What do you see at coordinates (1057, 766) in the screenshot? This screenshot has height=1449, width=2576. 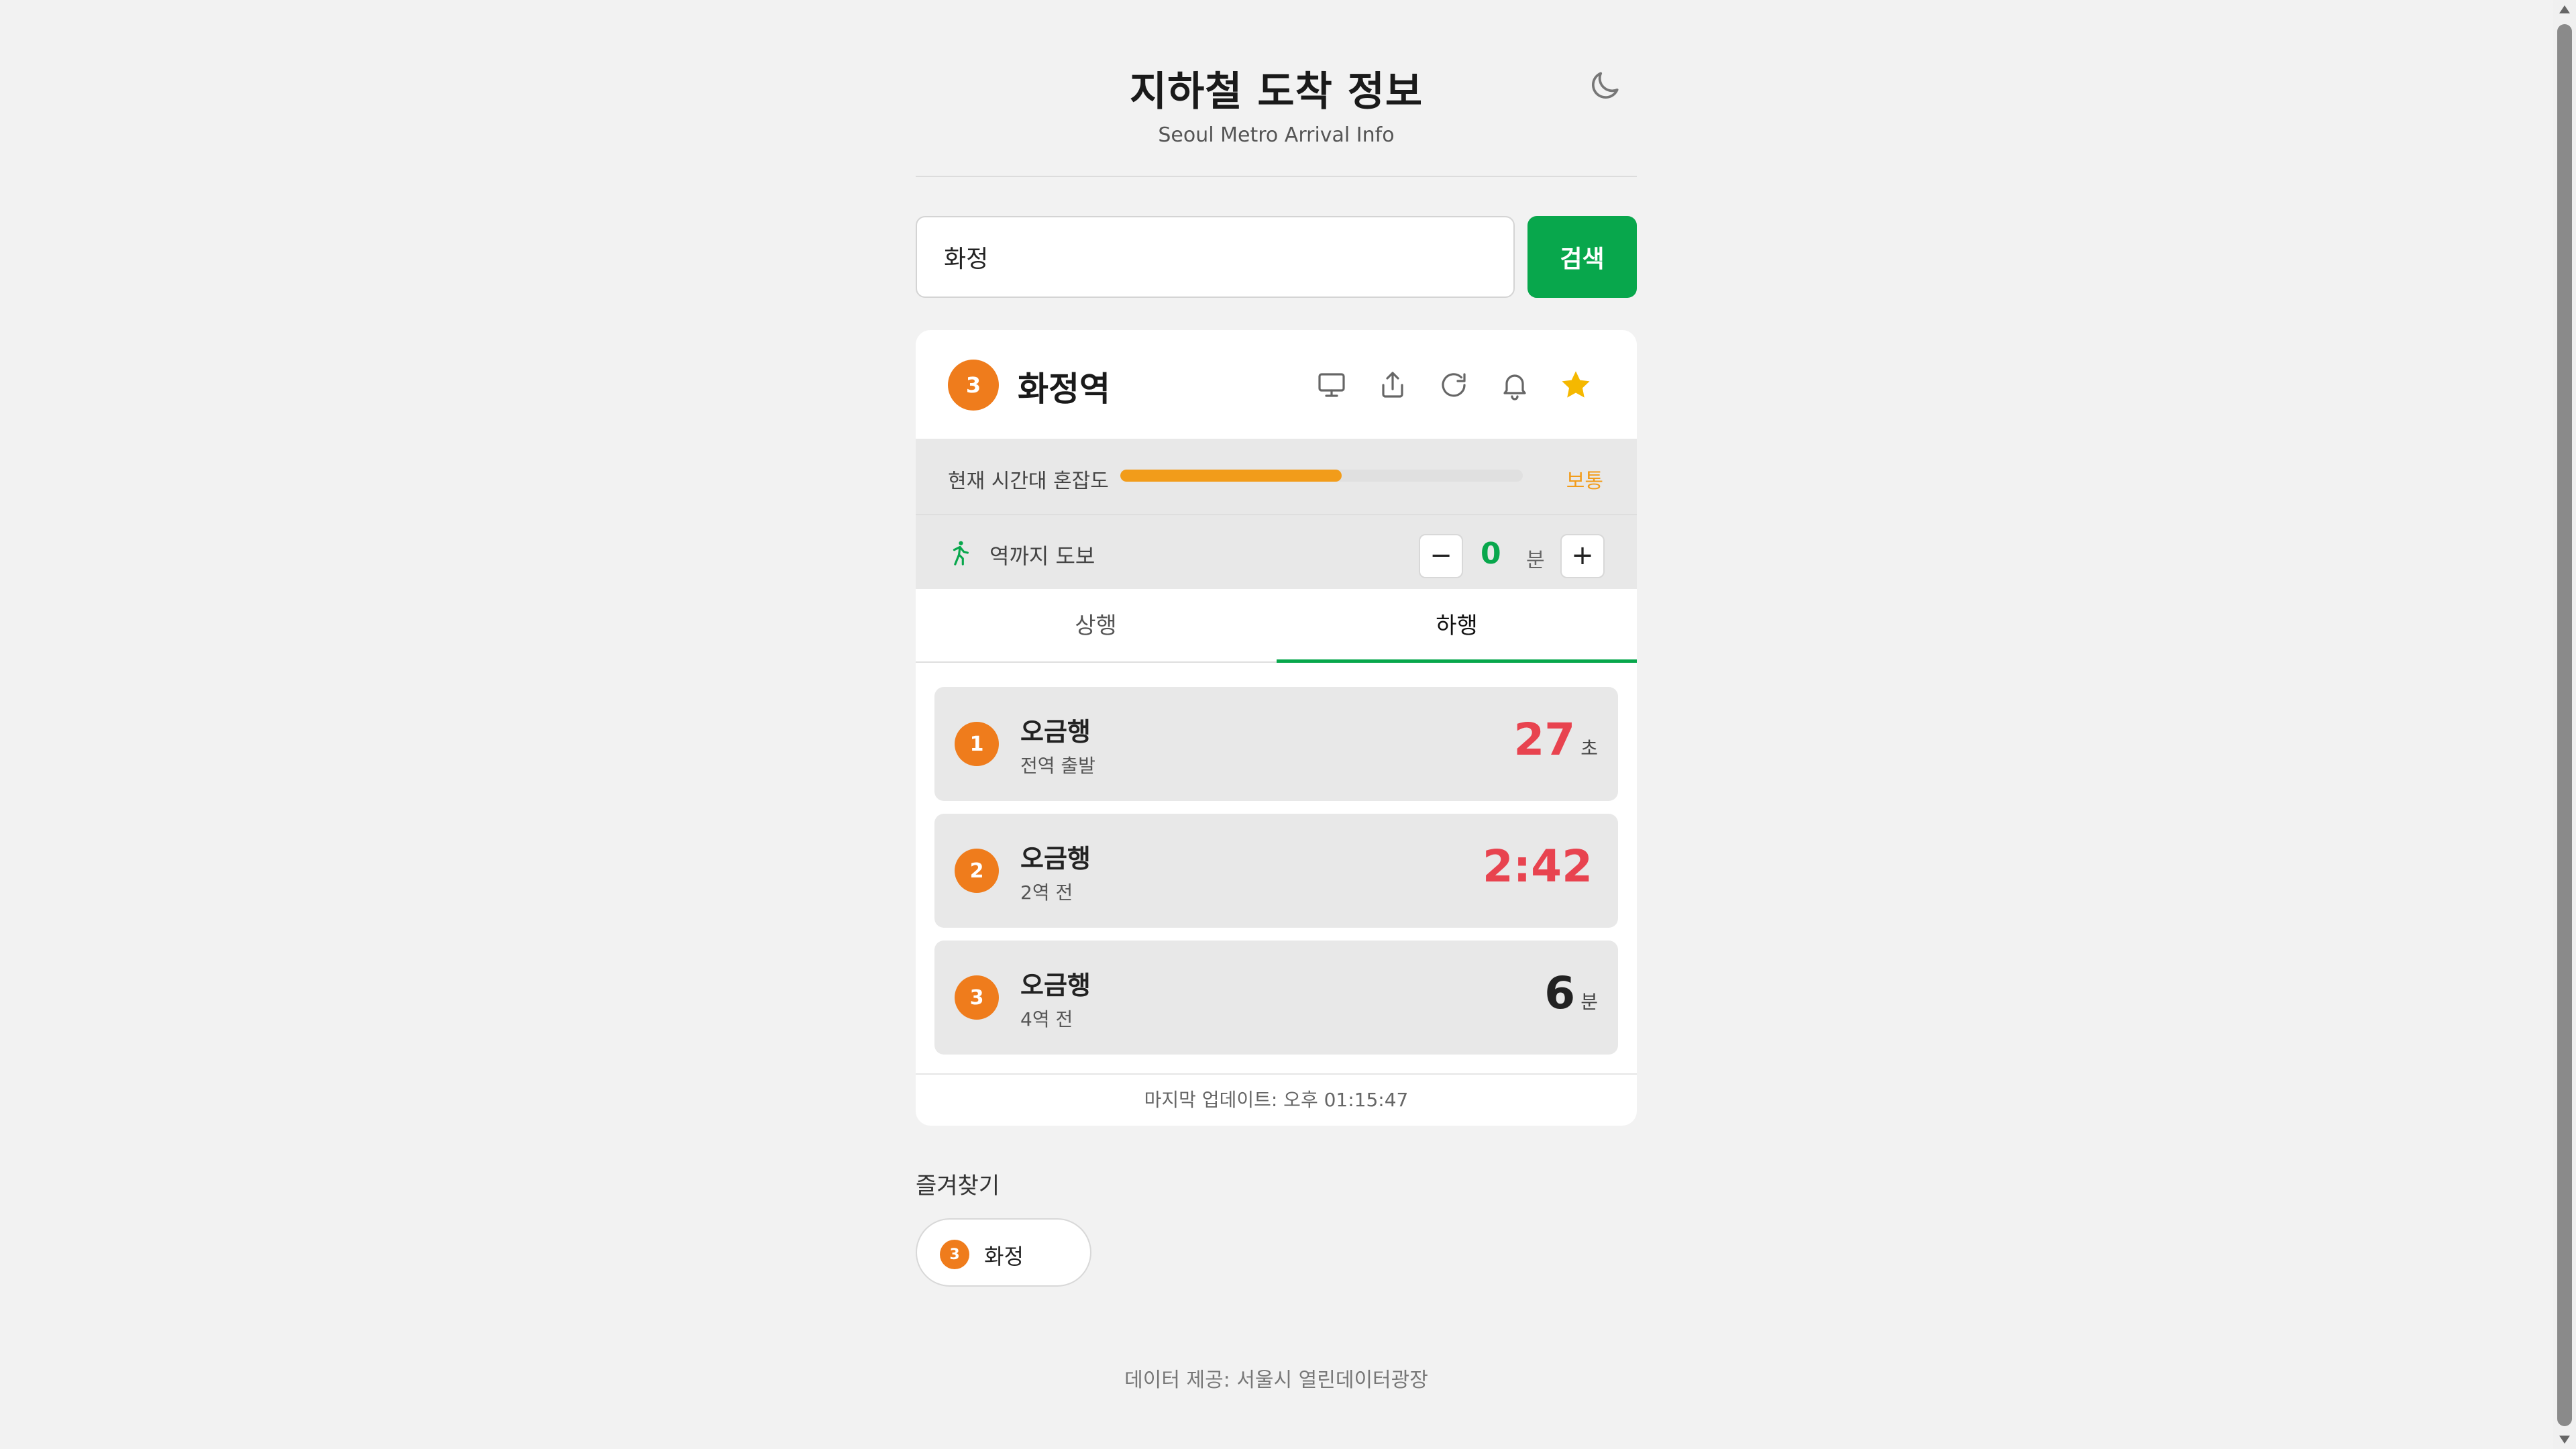 I see `arrival-status: 전역 출발` at bounding box center [1057, 766].